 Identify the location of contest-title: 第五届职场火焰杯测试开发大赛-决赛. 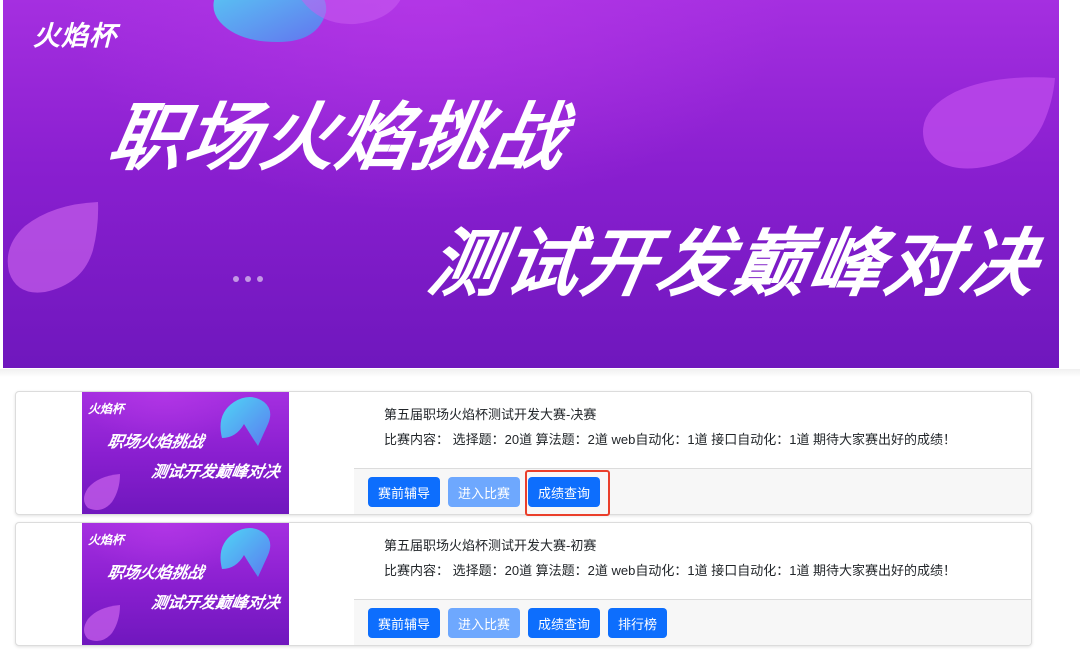
(490, 414).